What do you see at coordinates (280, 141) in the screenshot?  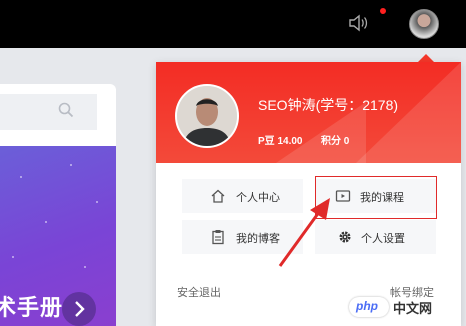 I see `p-balance: P豆 14.00` at bounding box center [280, 141].